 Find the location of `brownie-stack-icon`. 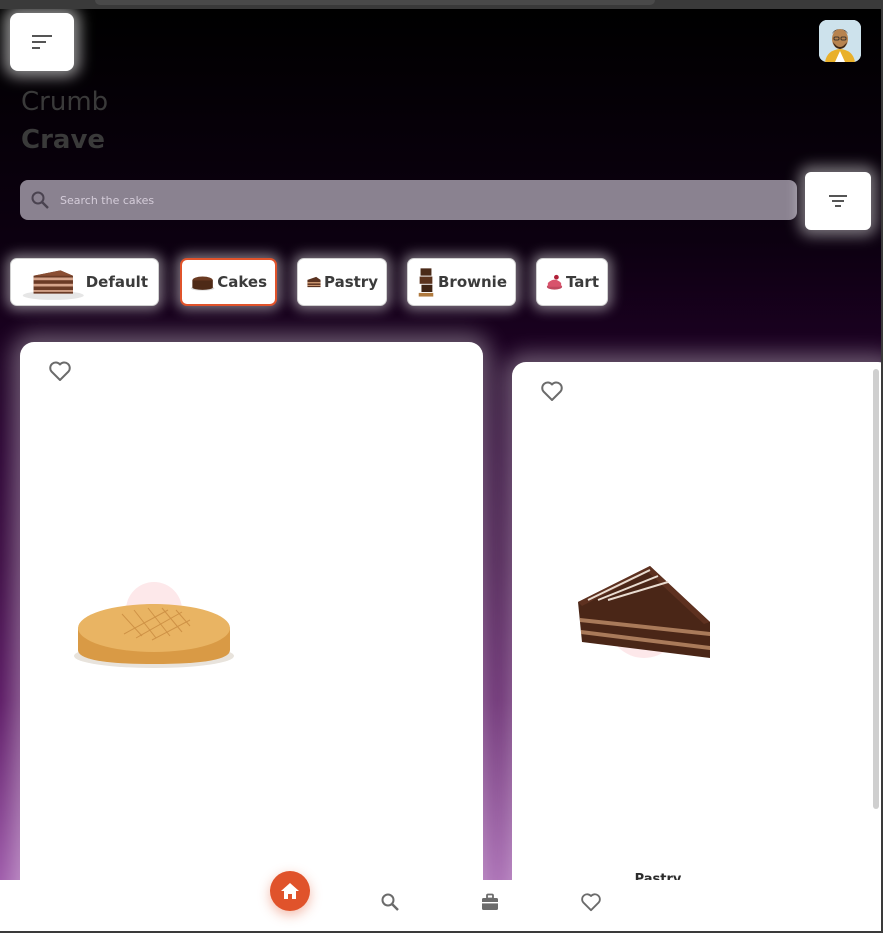

brownie-stack-icon is located at coordinates (426, 282).